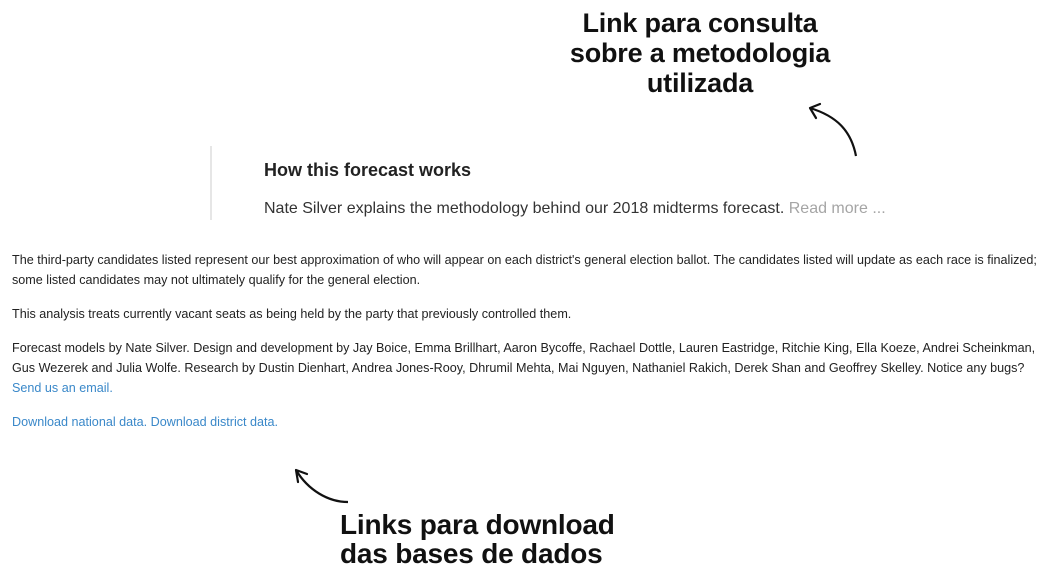 The width and height of the screenshot is (1048, 569). Describe the element at coordinates (214, 422) in the screenshot. I see `download-district-link: Download district data.` at that location.